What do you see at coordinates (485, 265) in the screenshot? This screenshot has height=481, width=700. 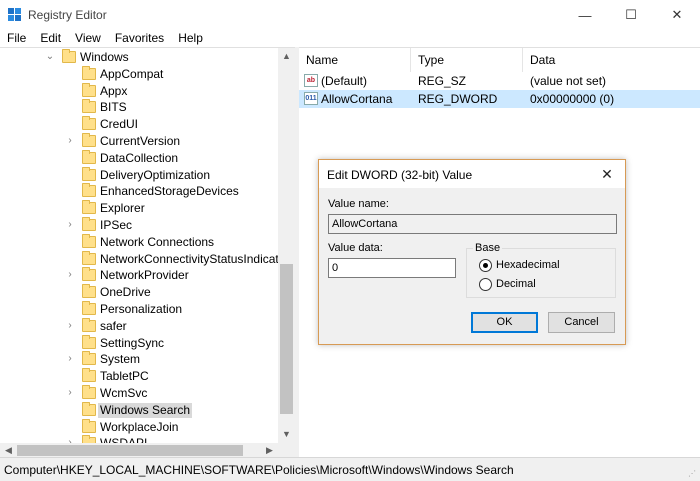 I see `radio-checked-icon` at bounding box center [485, 265].